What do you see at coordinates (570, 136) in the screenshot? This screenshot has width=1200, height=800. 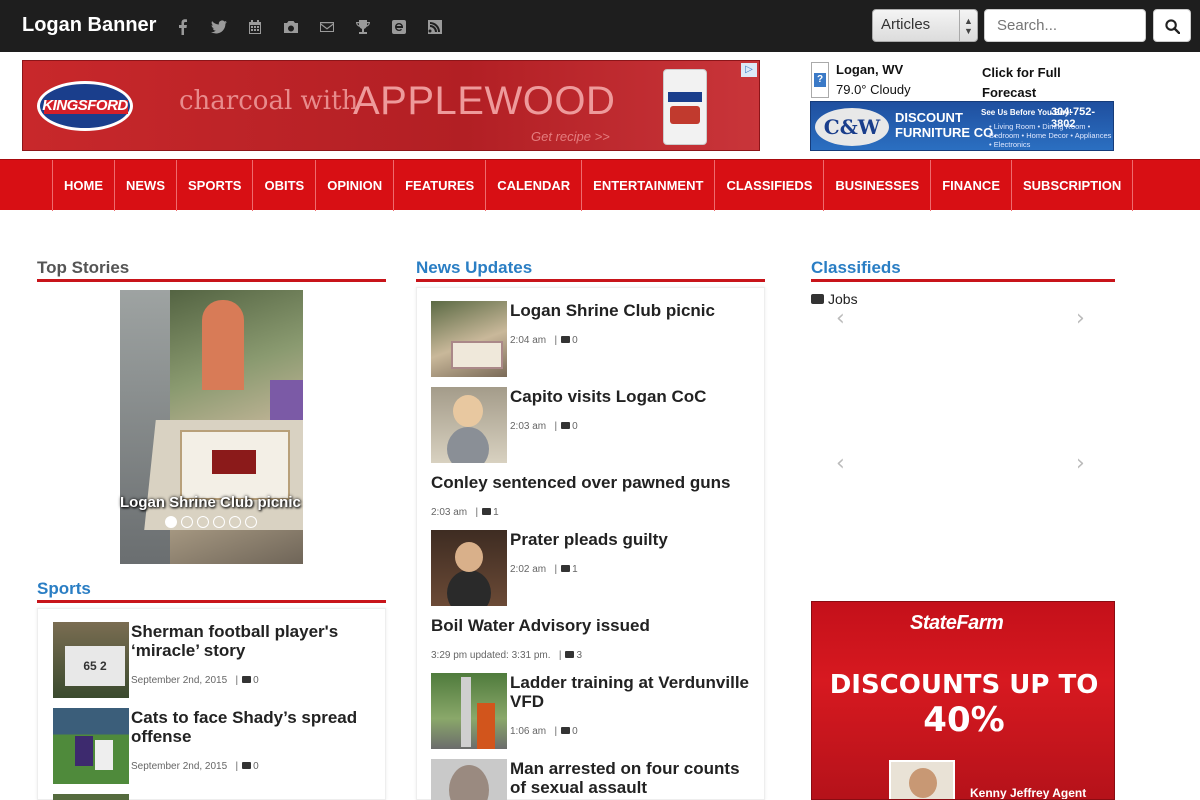 I see `ad-cta: Get recipe >>` at bounding box center [570, 136].